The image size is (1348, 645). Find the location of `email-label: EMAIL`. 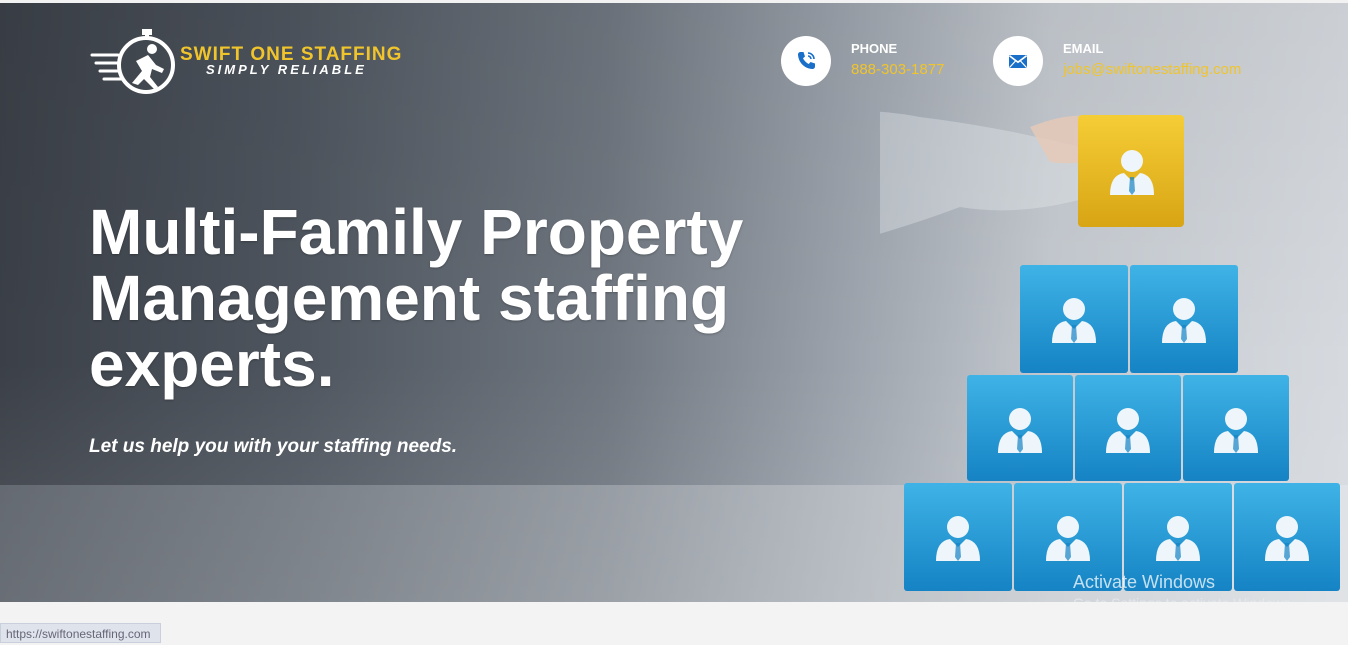

email-label: EMAIL is located at coordinates (1083, 48).